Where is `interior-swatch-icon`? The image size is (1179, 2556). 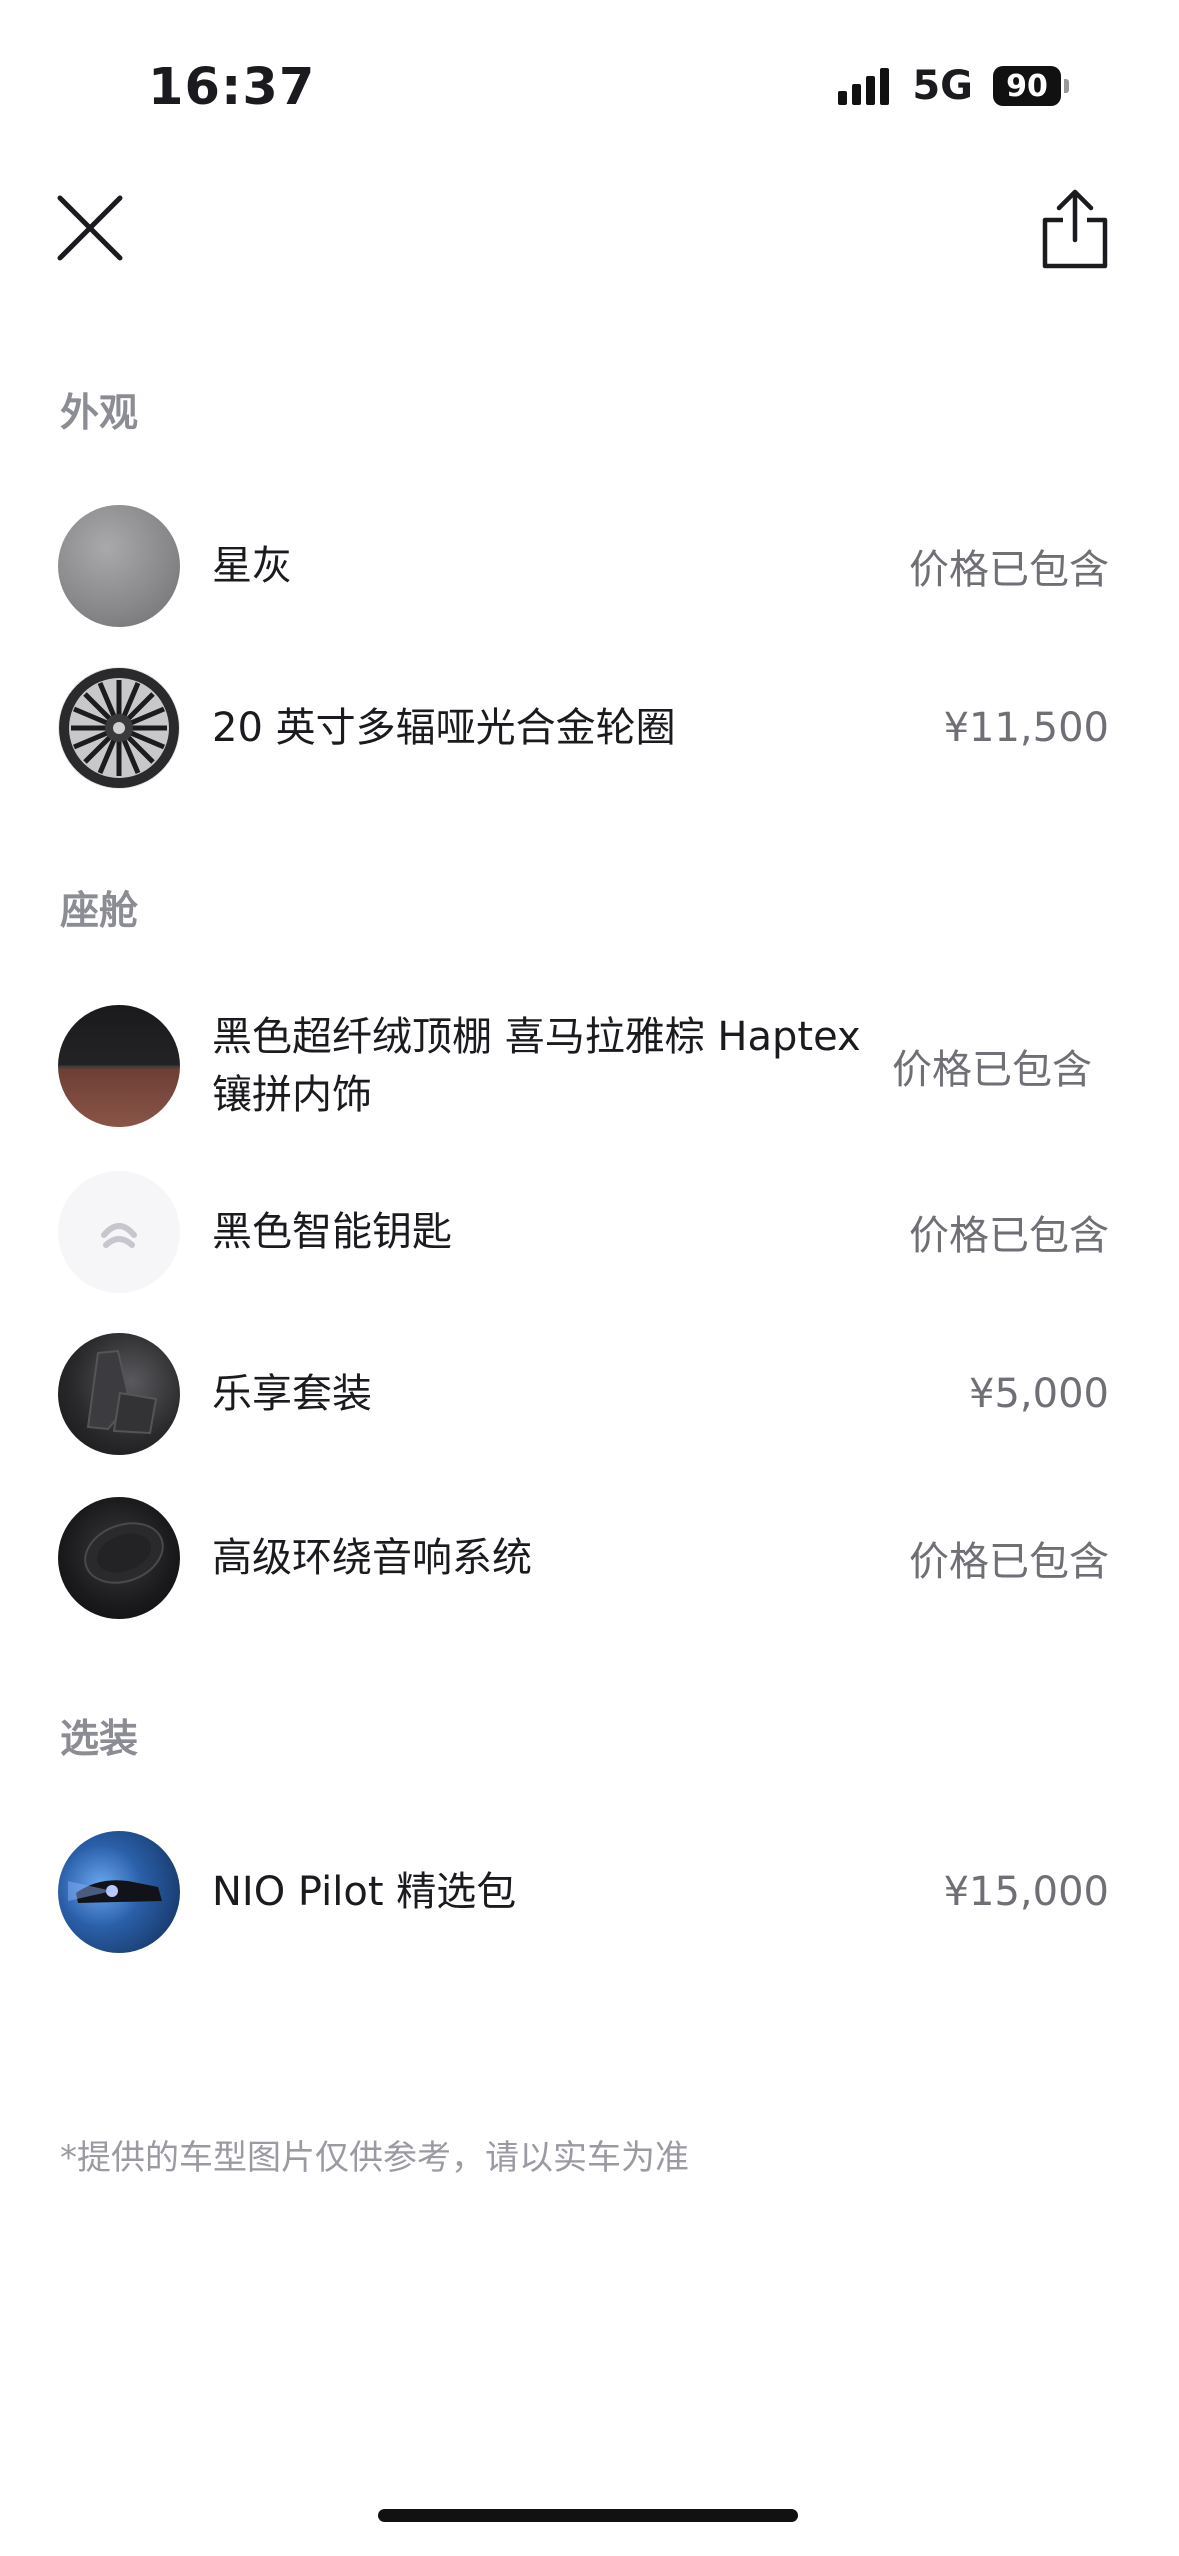 interior-swatch-icon is located at coordinates (119, 1066).